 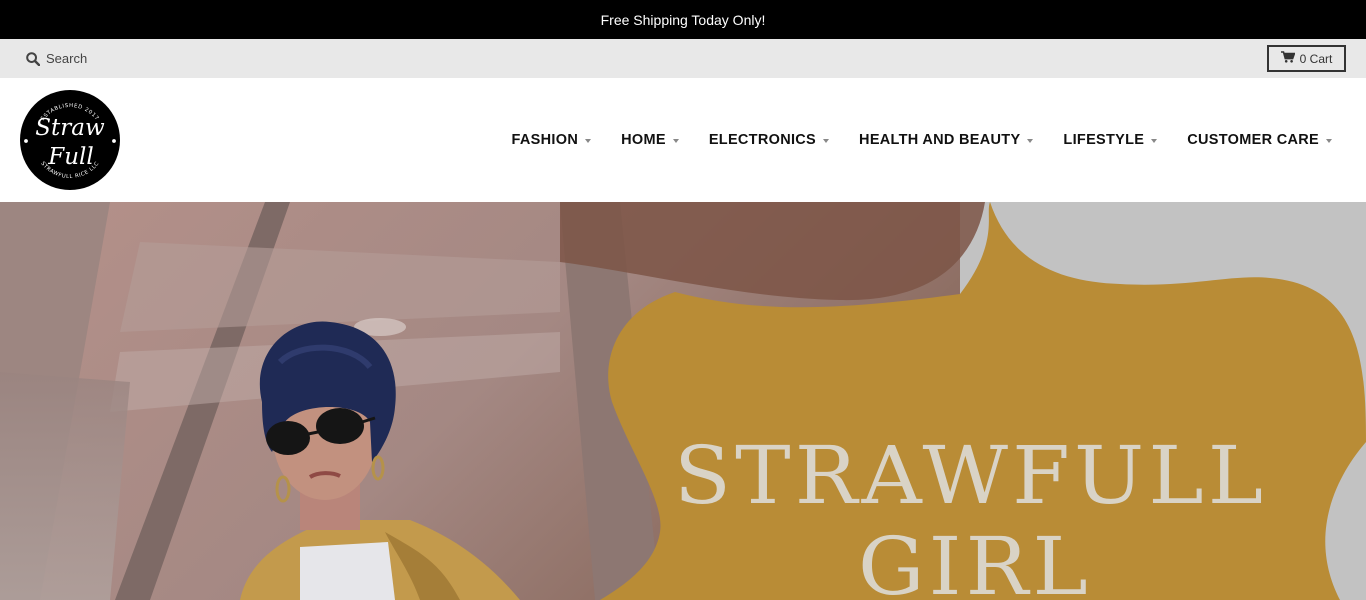 I want to click on announcement-bar: Free Shipping Today Only!, so click(x=683, y=19).